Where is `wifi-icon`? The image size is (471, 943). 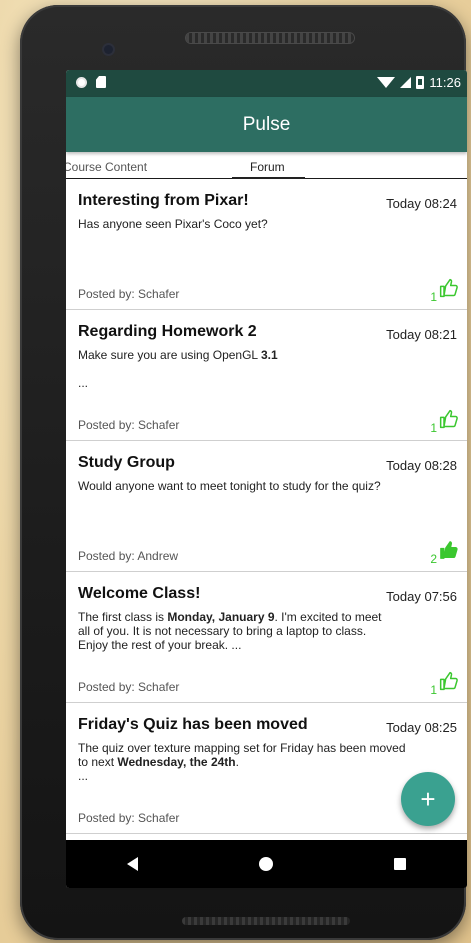
wifi-icon is located at coordinates (386, 82).